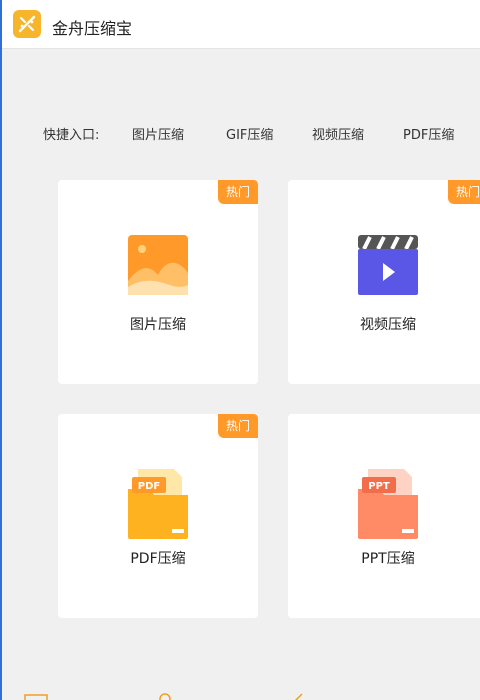  Describe the element at coordinates (158, 559) in the screenshot. I see `card-label: PDF压缩` at that location.